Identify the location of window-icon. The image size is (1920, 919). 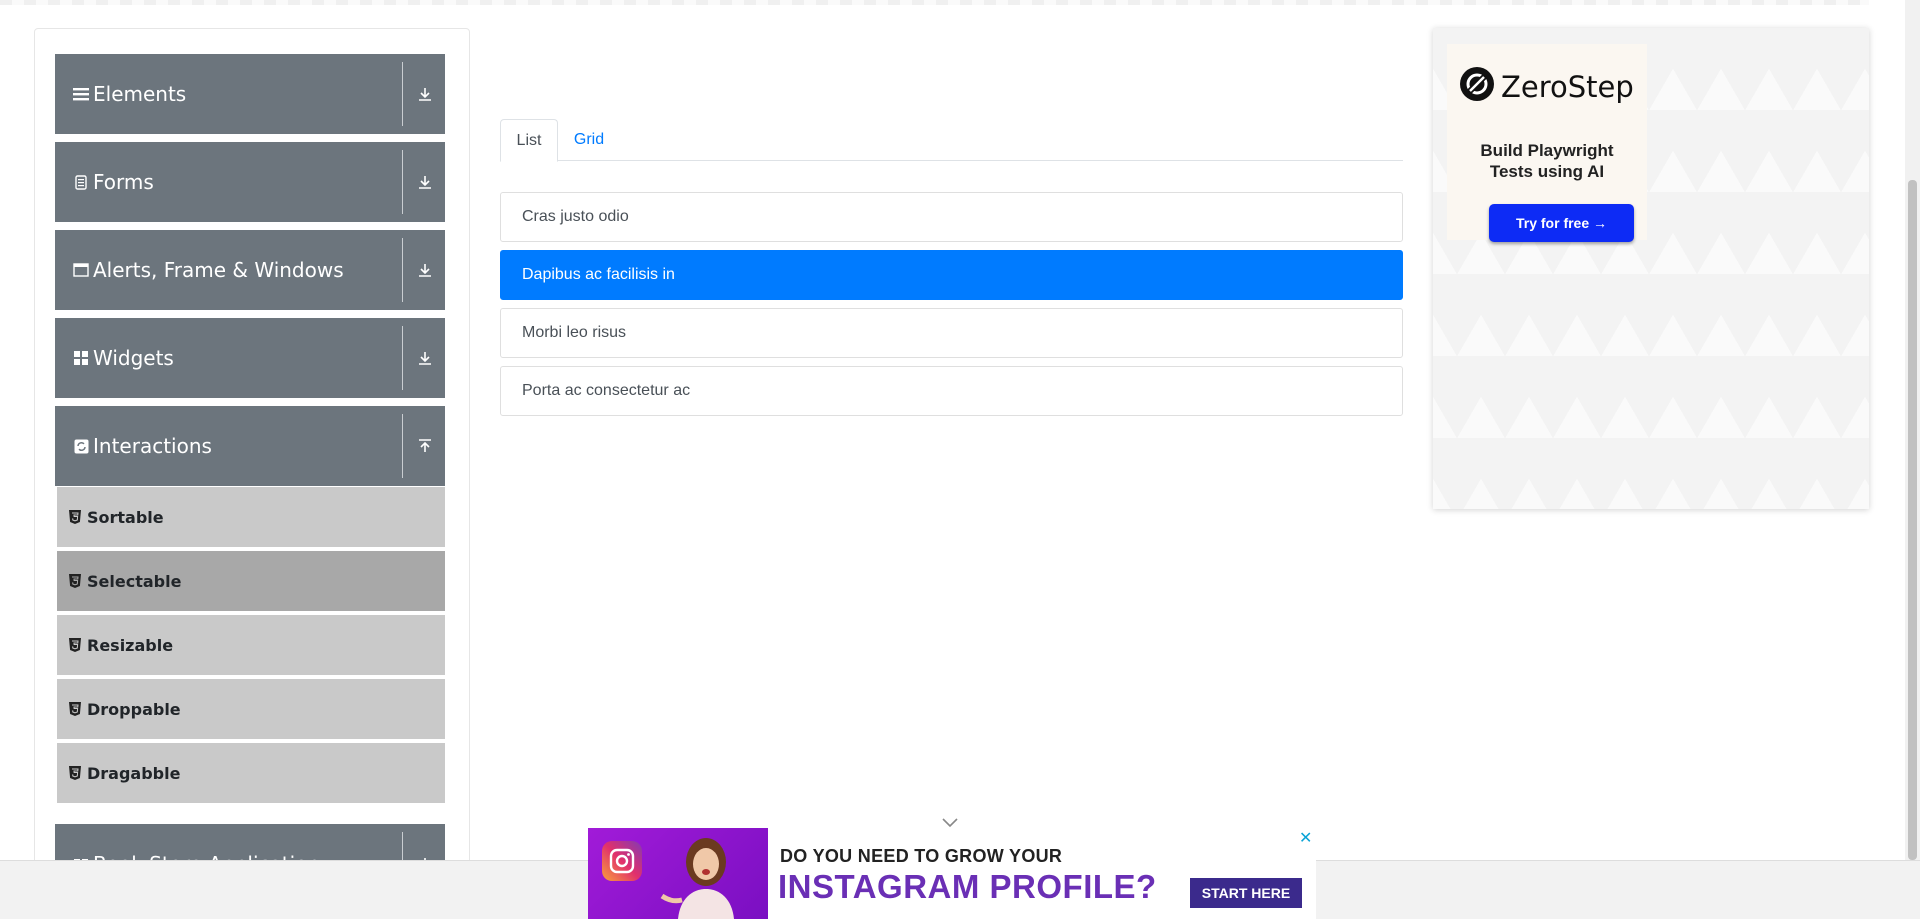
(81, 270).